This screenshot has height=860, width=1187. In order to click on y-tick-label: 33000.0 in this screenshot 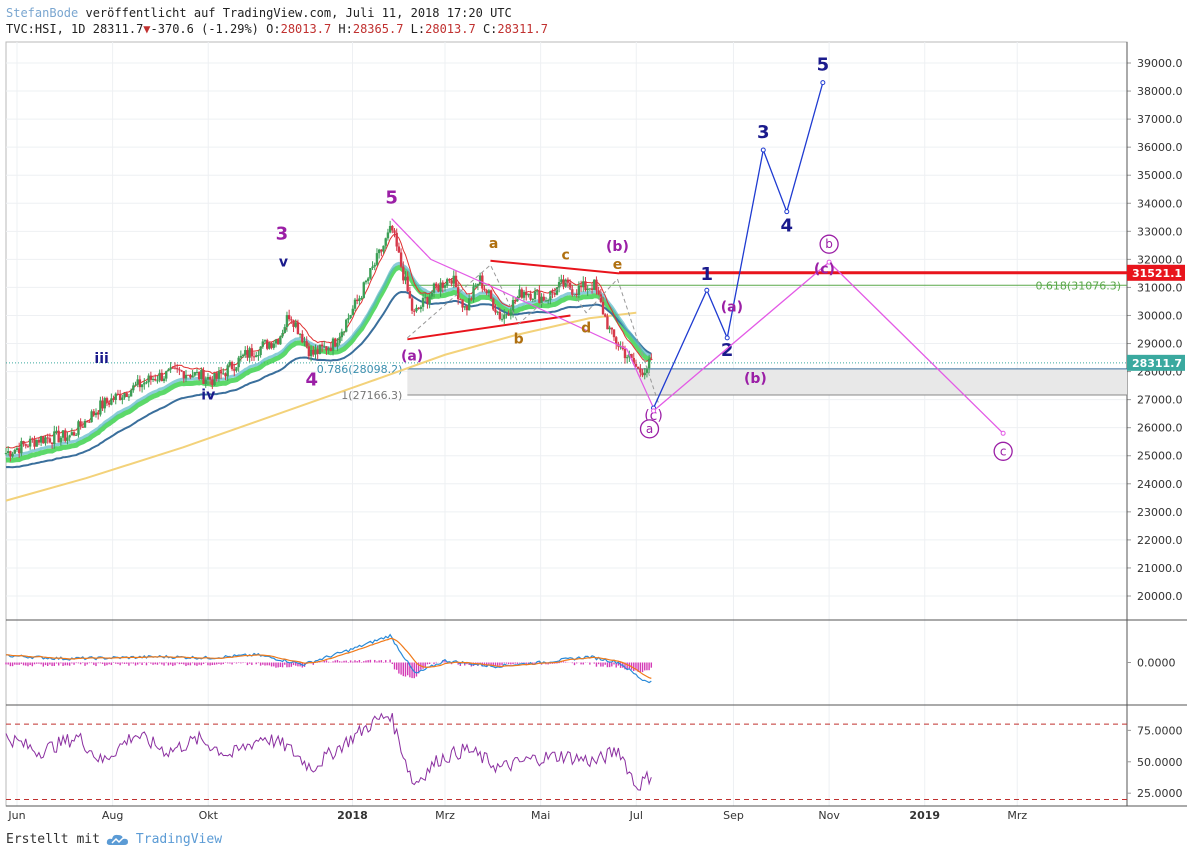, I will do `click(1160, 231)`.